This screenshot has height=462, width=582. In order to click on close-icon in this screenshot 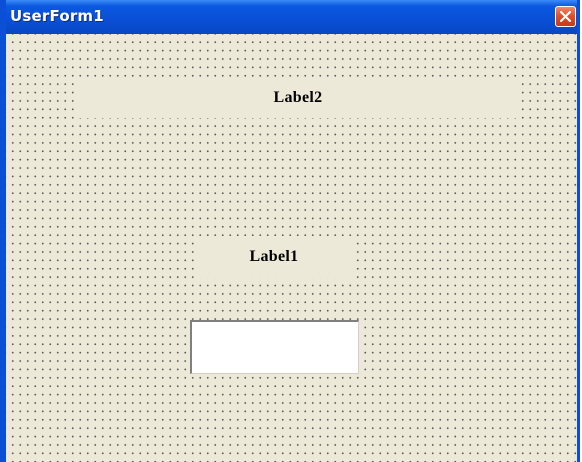, I will do `click(565, 16)`.